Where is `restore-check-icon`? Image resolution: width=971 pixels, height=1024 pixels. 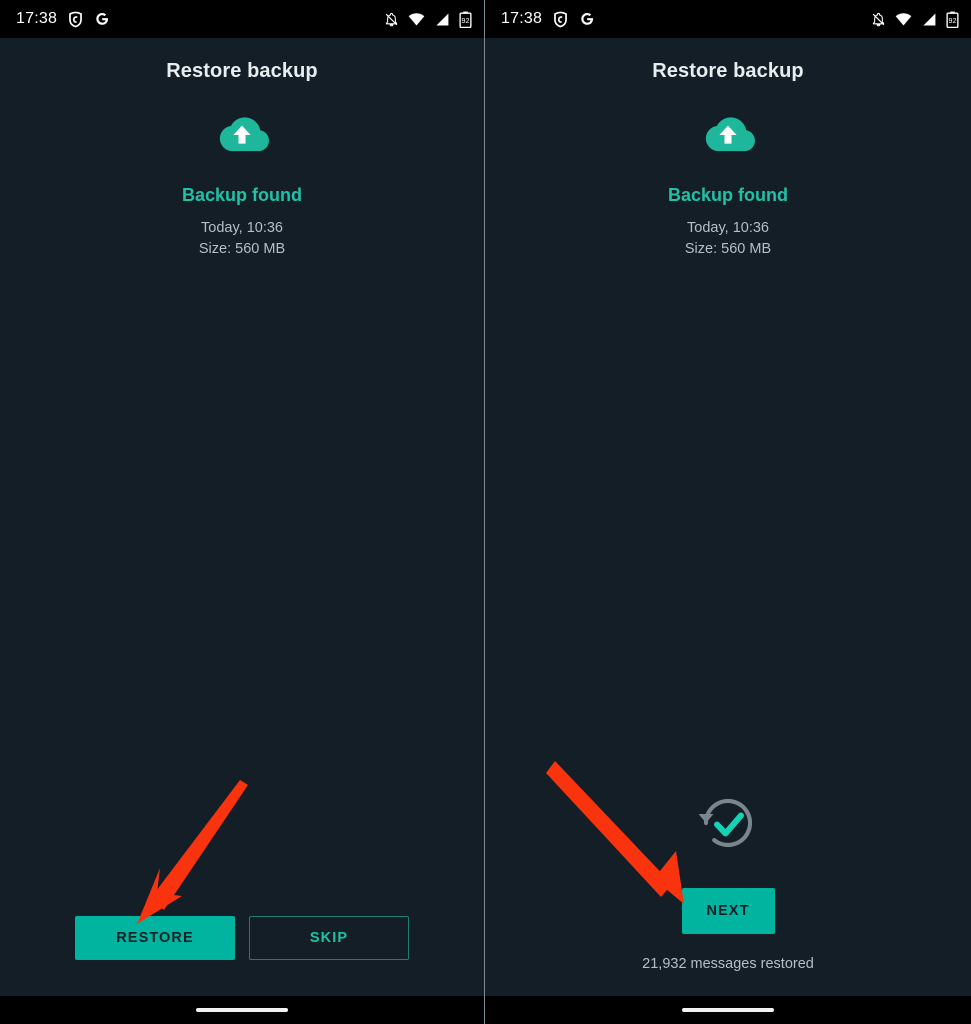
restore-check-icon is located at coordinates (728, 825).